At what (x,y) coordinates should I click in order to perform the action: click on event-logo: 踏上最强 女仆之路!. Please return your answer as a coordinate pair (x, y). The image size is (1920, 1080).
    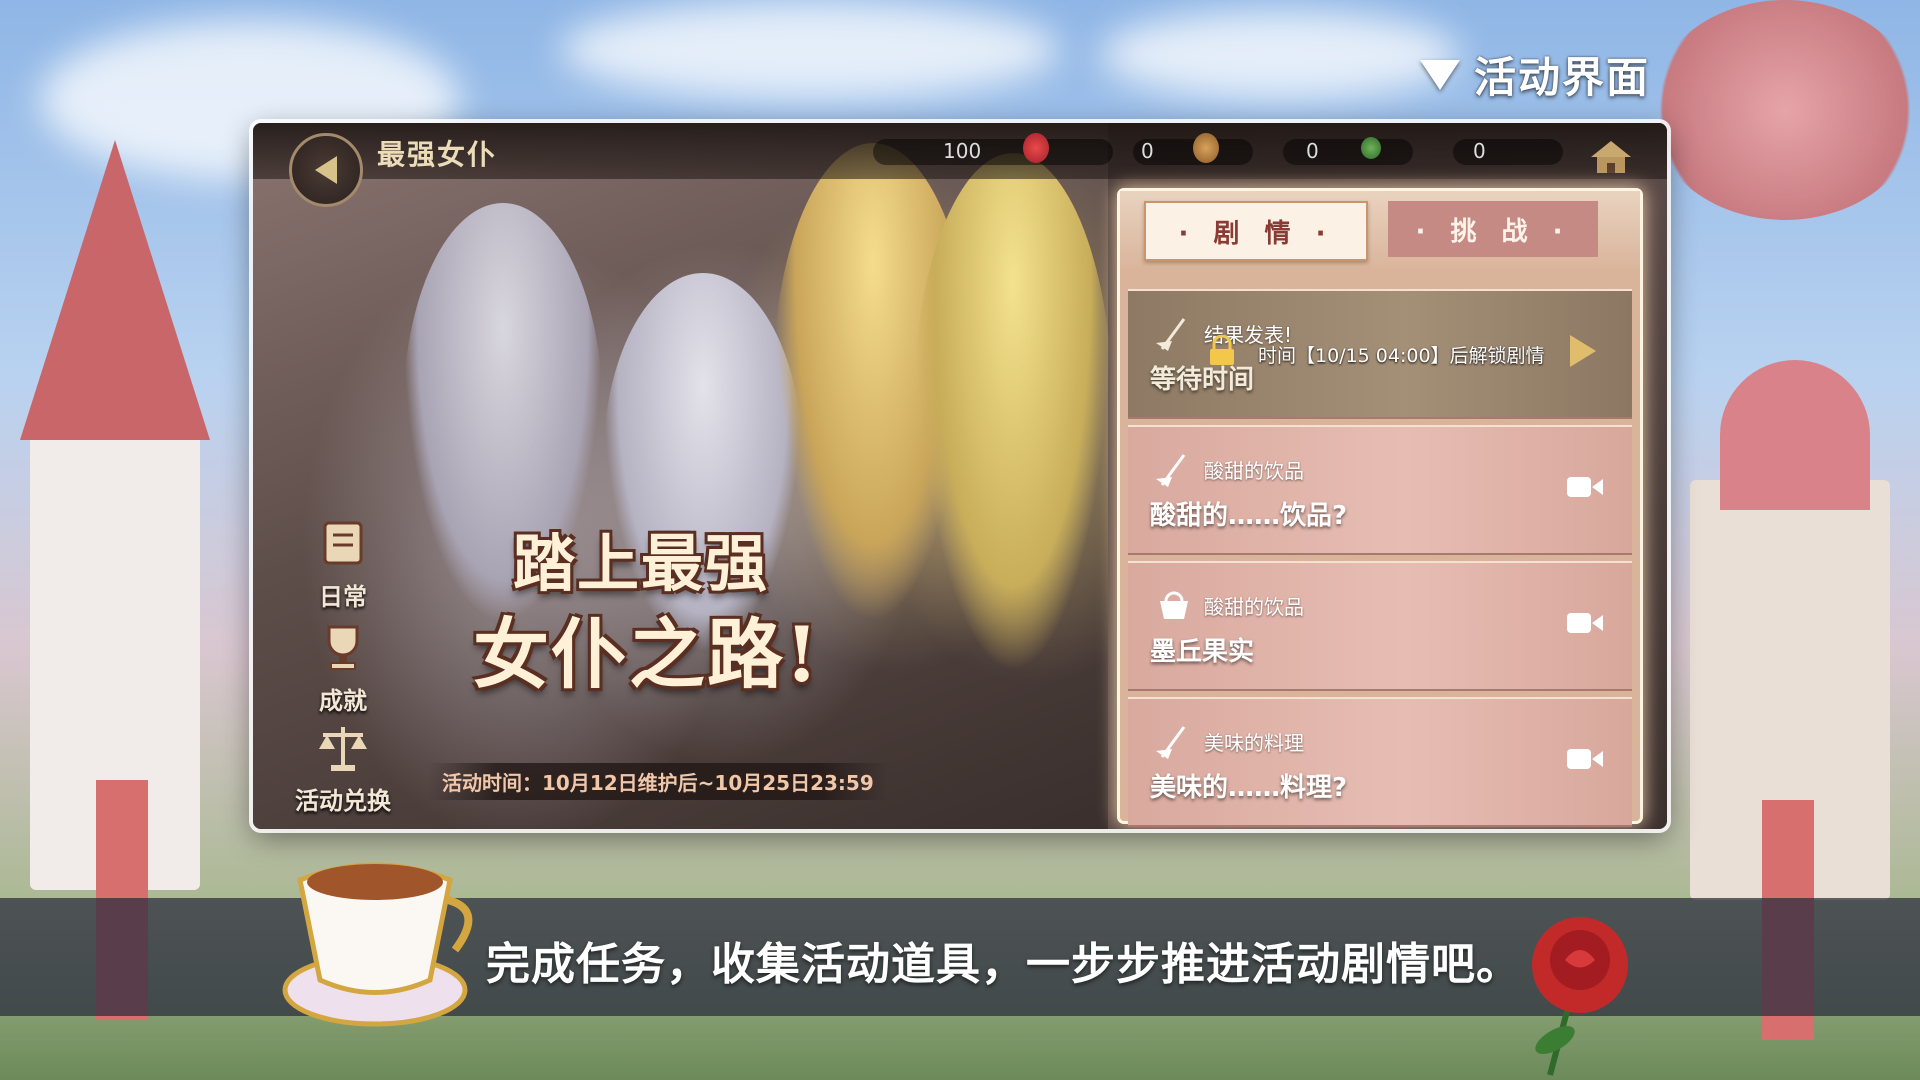
    Looking at the image, I should click on (683, 633).